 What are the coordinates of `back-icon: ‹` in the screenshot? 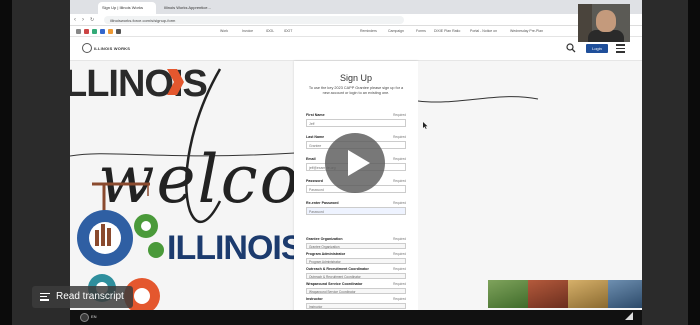 It's located at (77, 20).